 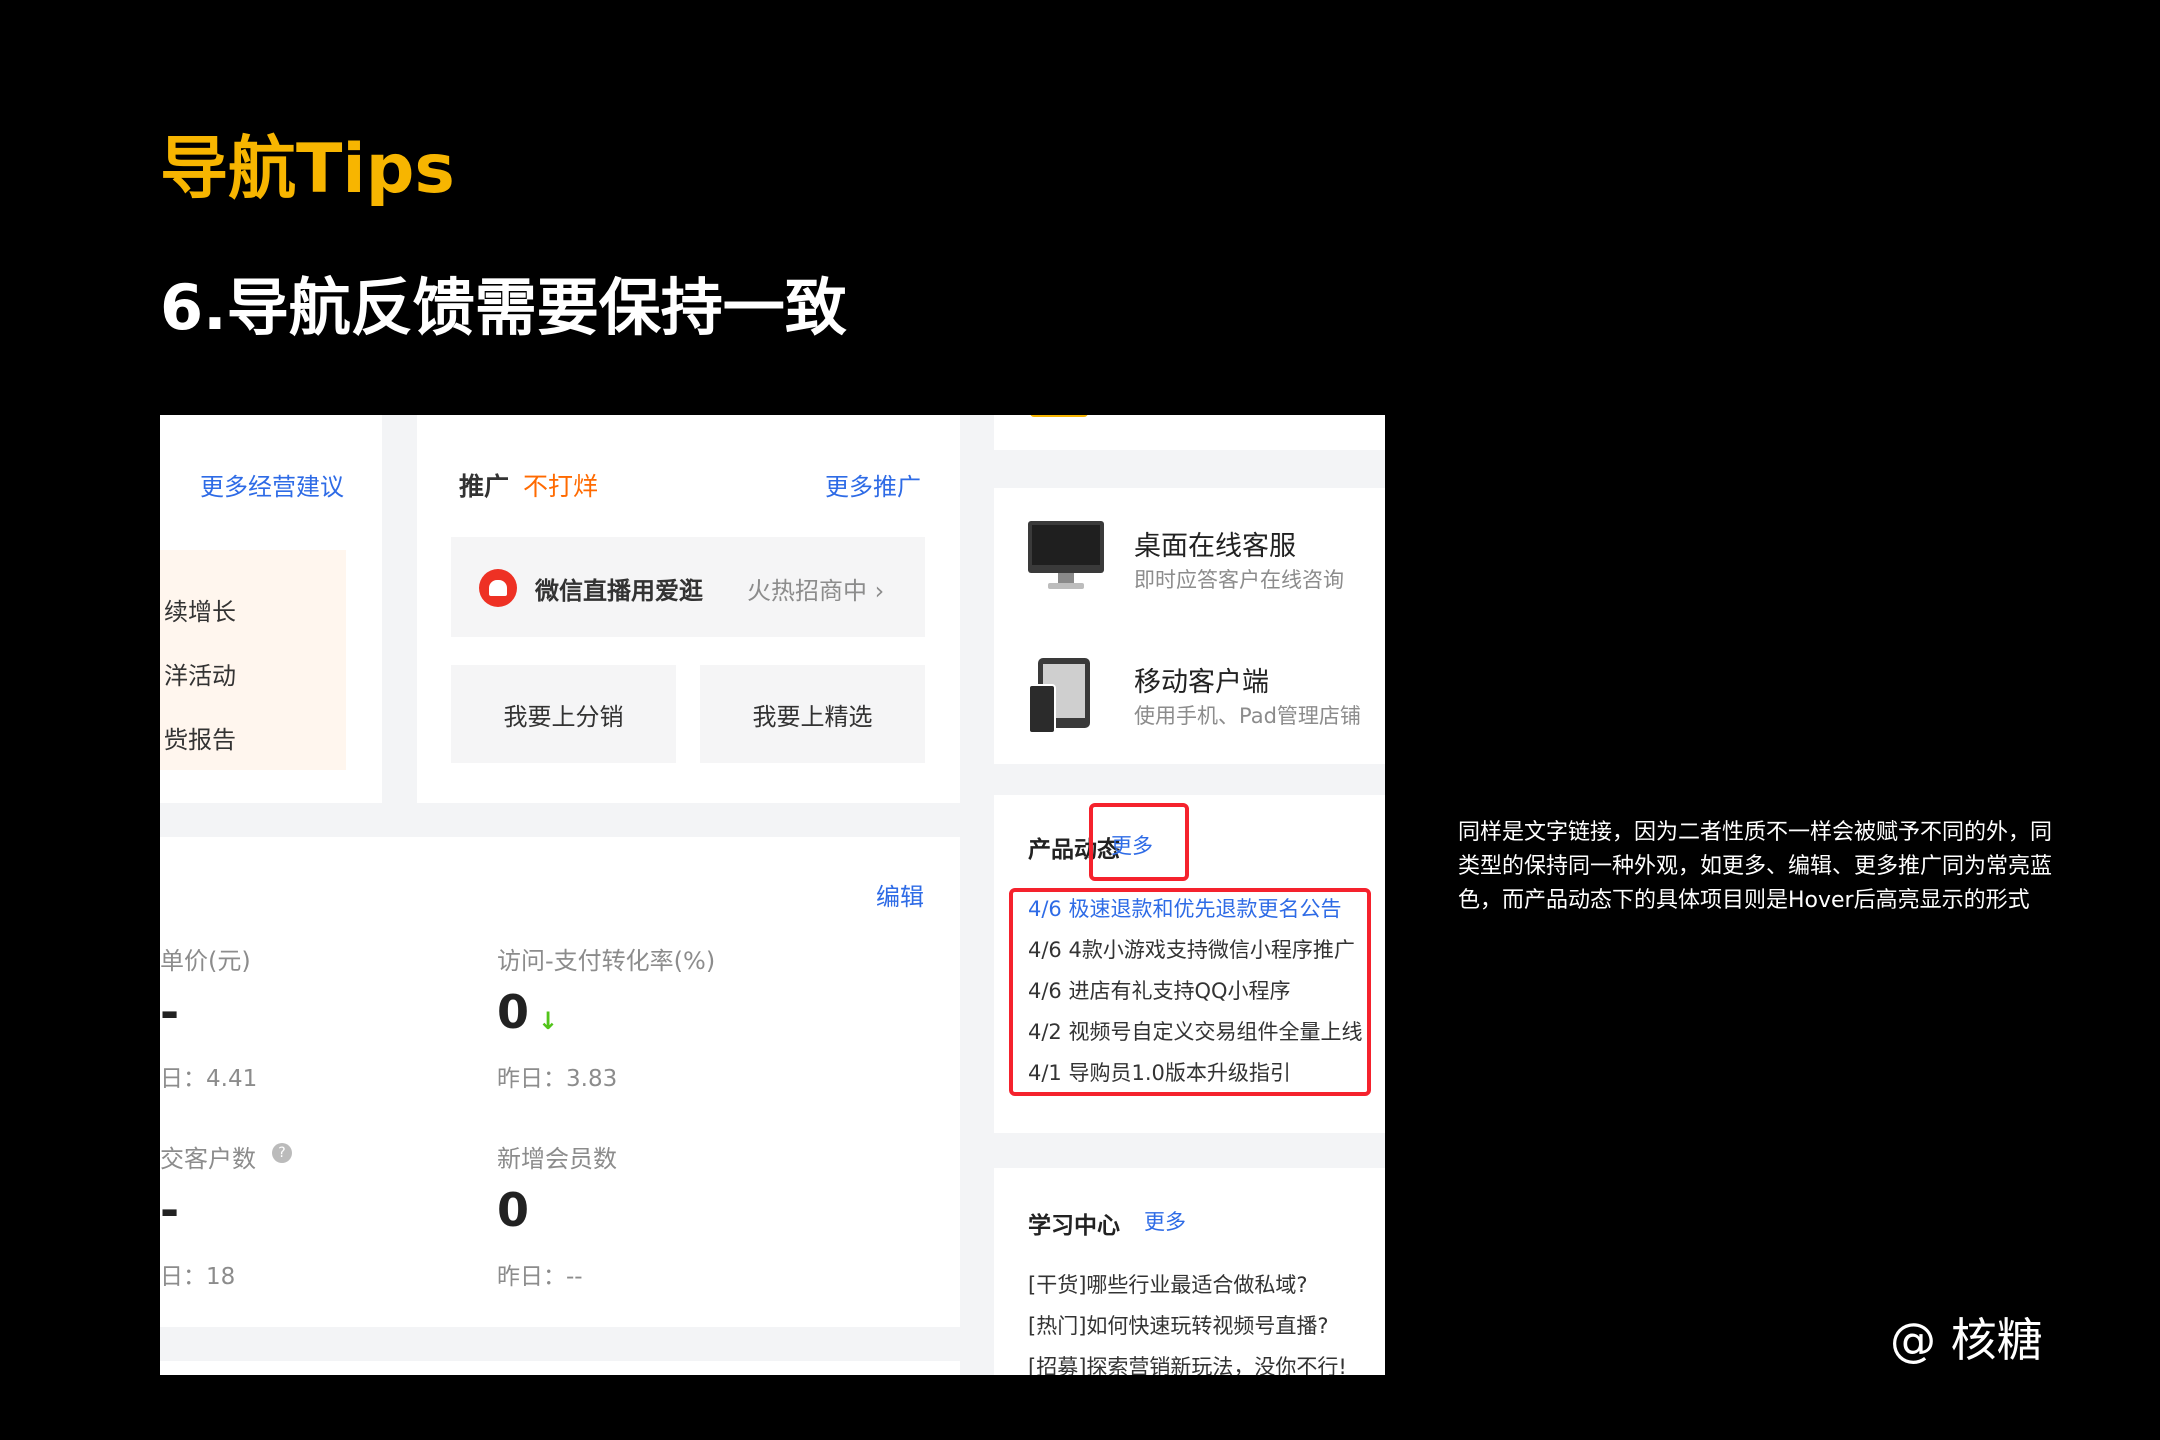 I want to click on advice-item: 续增长, so click(x=200, y=609).